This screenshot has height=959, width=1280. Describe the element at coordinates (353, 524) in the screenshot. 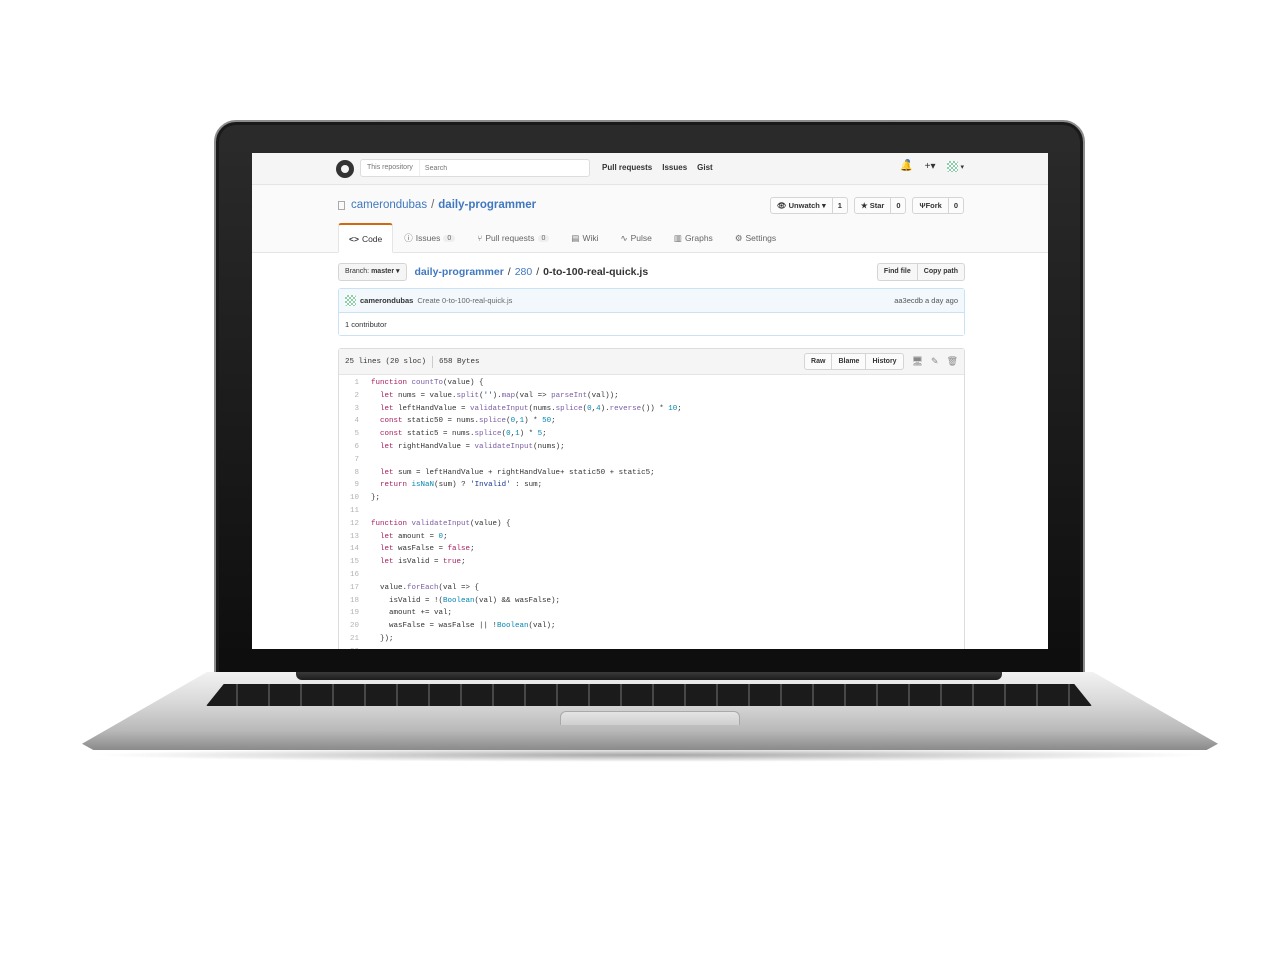

I see `line-number: 12` at that location.